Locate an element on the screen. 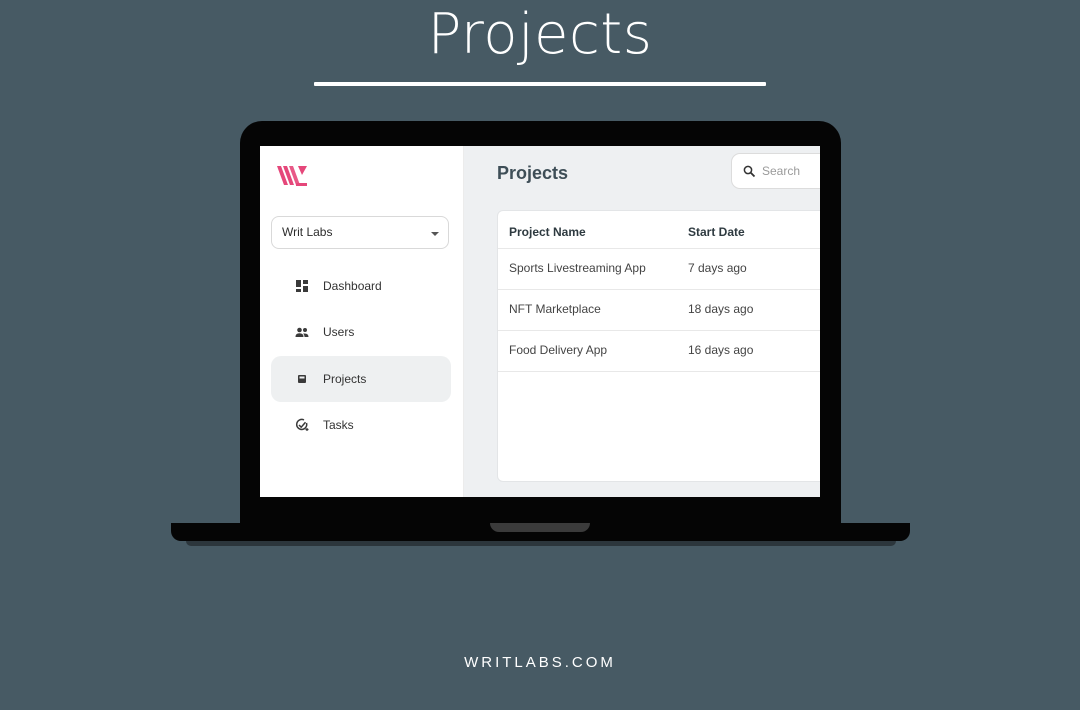 This screenshot has height=710, width=1080. project-name-cell: NFT Marketplace is located at coordinates (555, 309).